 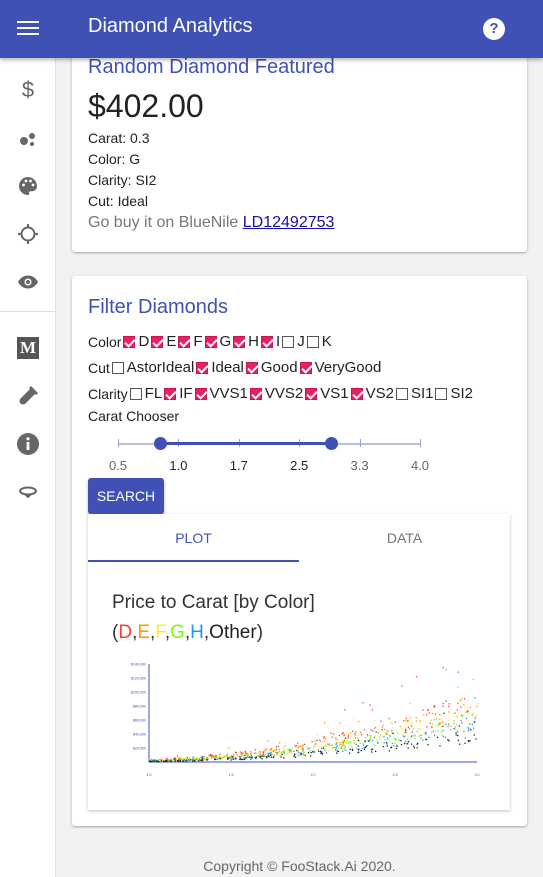 I want to click on color-option-f: F, so click(x=190, y=341).